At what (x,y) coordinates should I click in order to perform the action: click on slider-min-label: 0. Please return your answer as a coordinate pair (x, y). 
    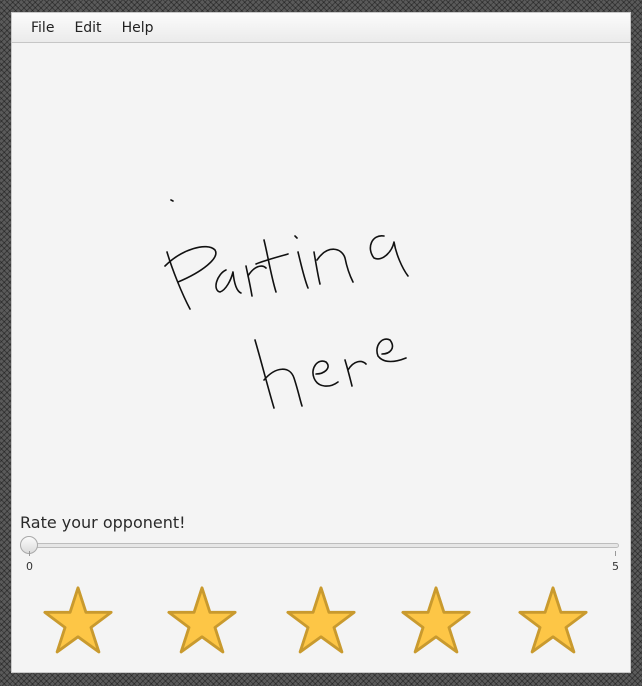
    Looking at the image, I should click on (29, 566).